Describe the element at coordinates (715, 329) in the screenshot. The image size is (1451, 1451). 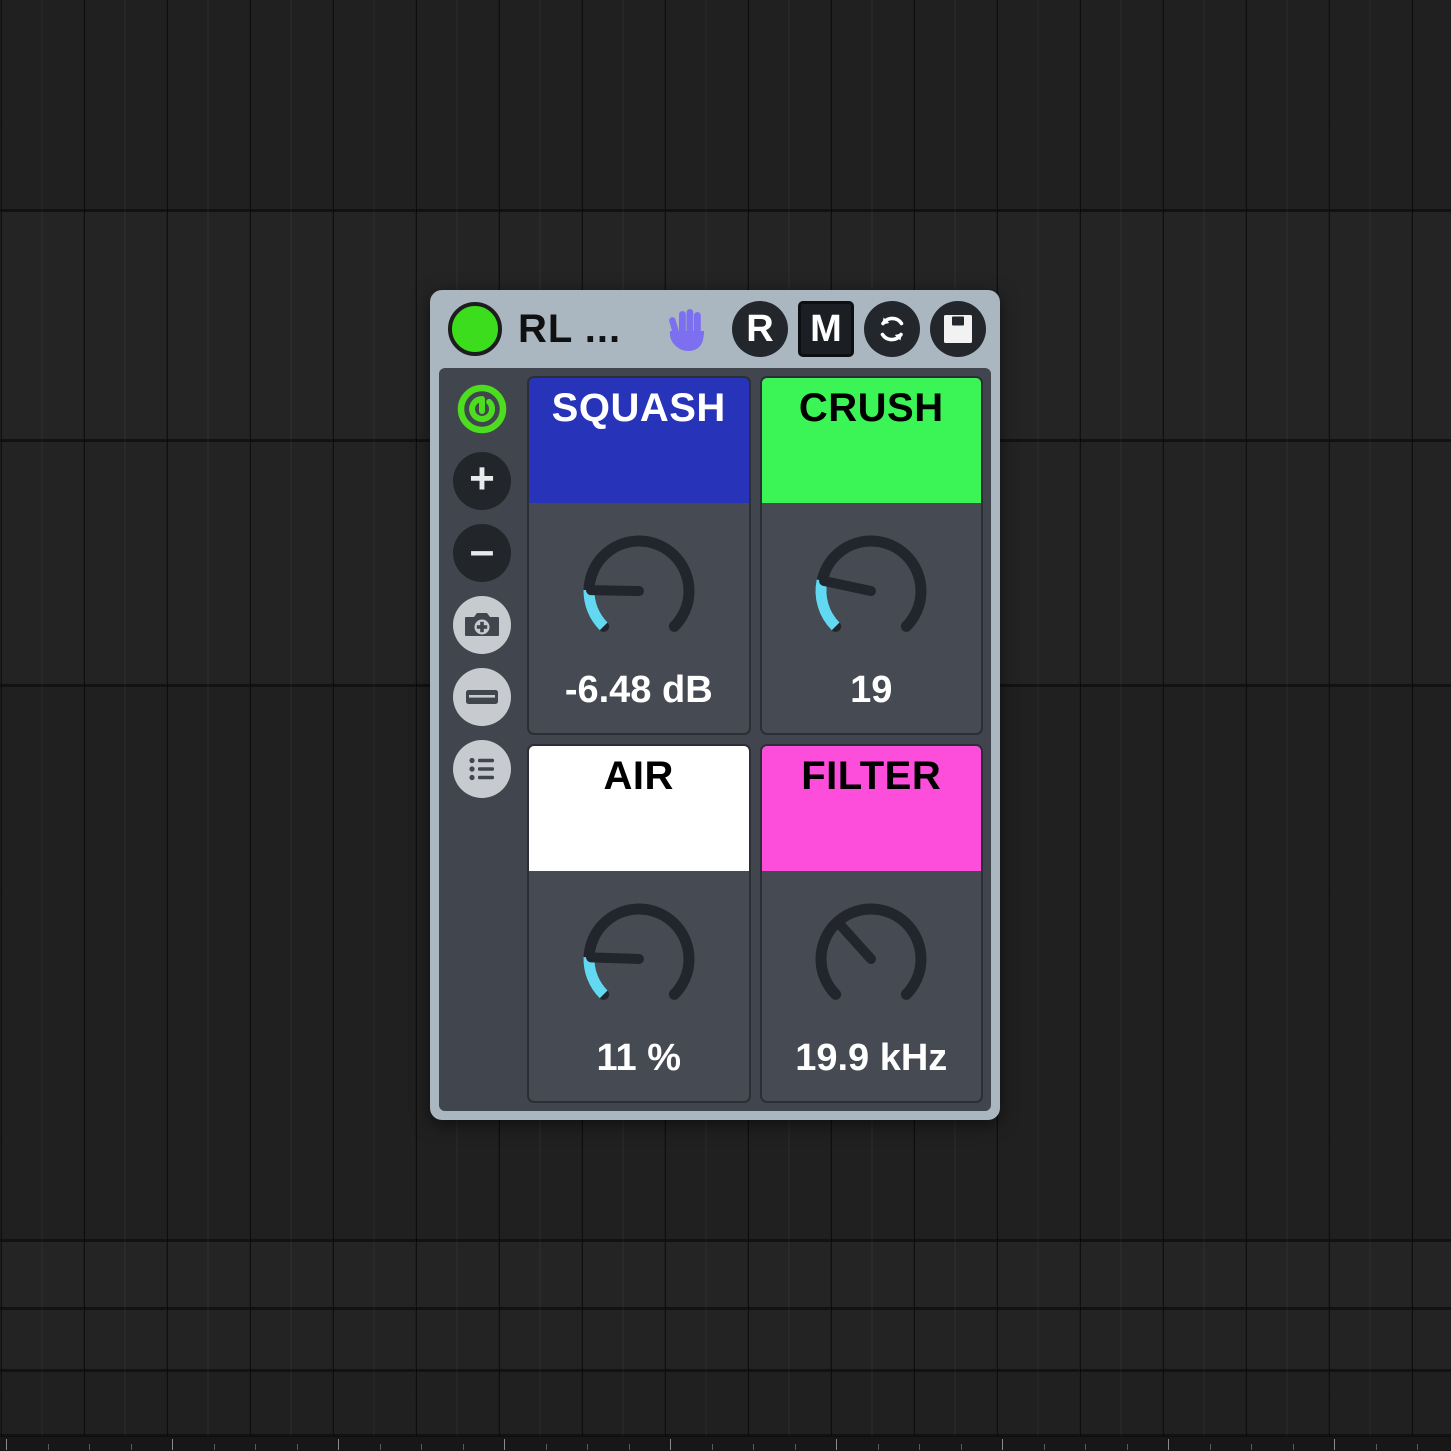
I see `device-titlebar: RL ... R M` at that location.